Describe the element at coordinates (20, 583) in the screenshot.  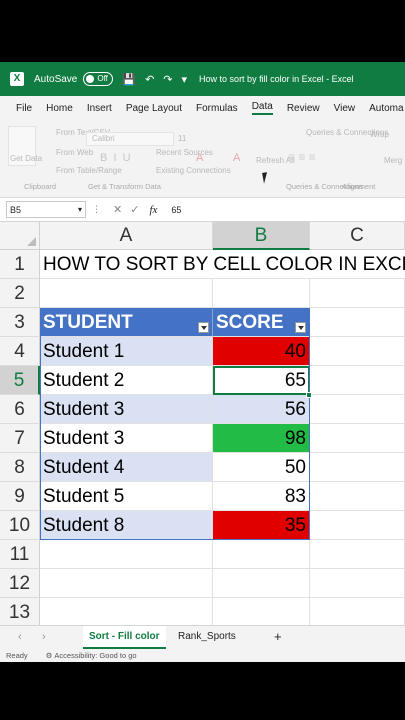
I see `row-header-12: 12` at that location.